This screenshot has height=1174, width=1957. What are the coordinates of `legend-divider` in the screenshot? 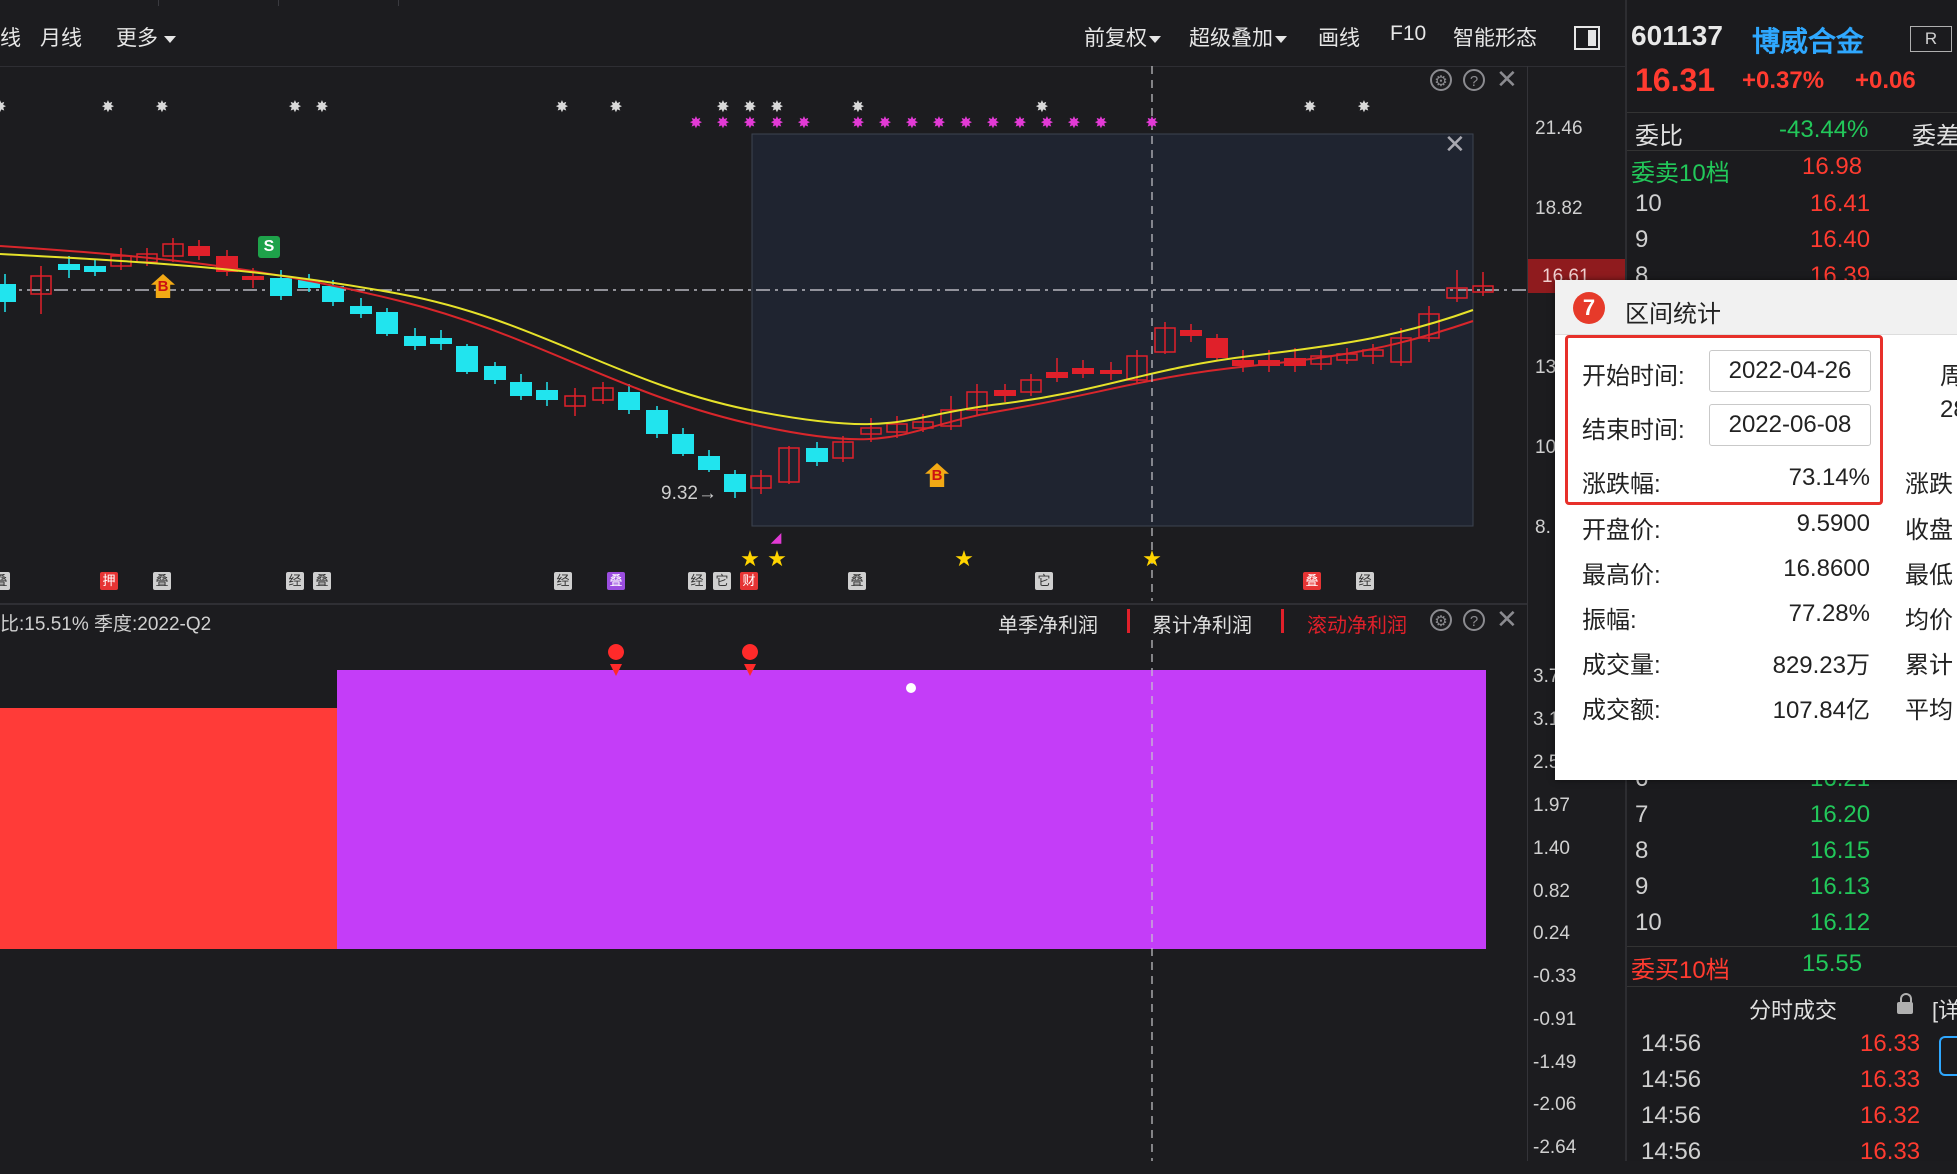 It's located at (1128, 621).